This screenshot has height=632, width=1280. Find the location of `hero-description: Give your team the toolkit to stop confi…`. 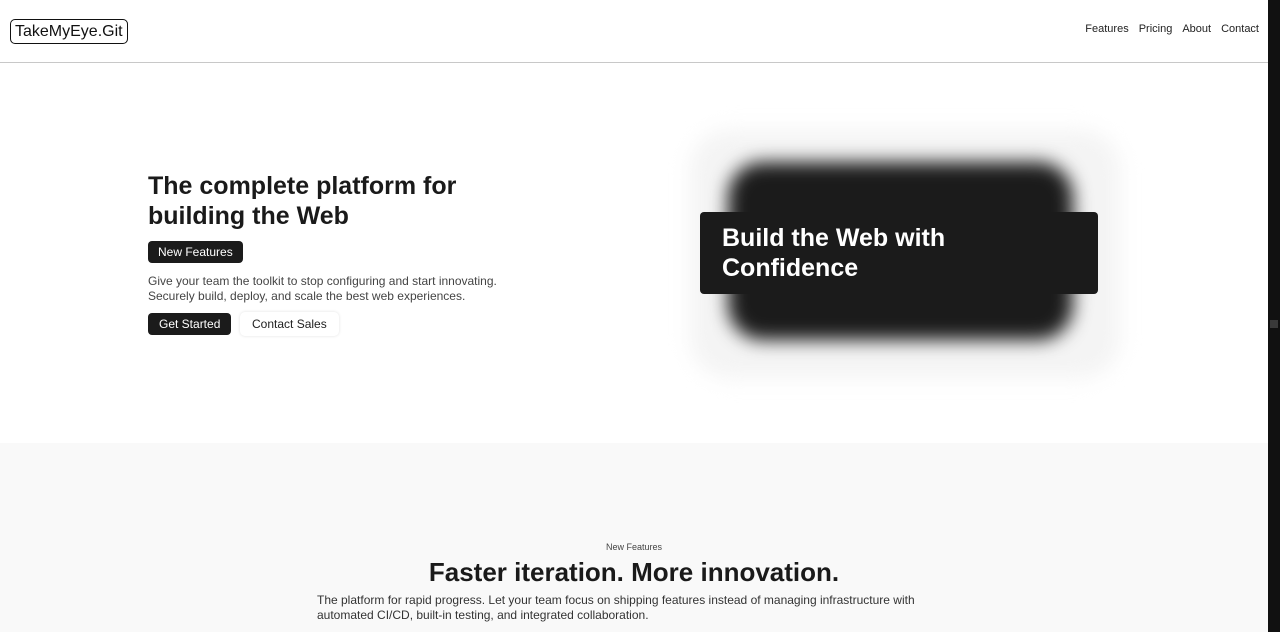

hero-description: Give your team the toolkit to stop confi… is located at coordinates (338, 288).